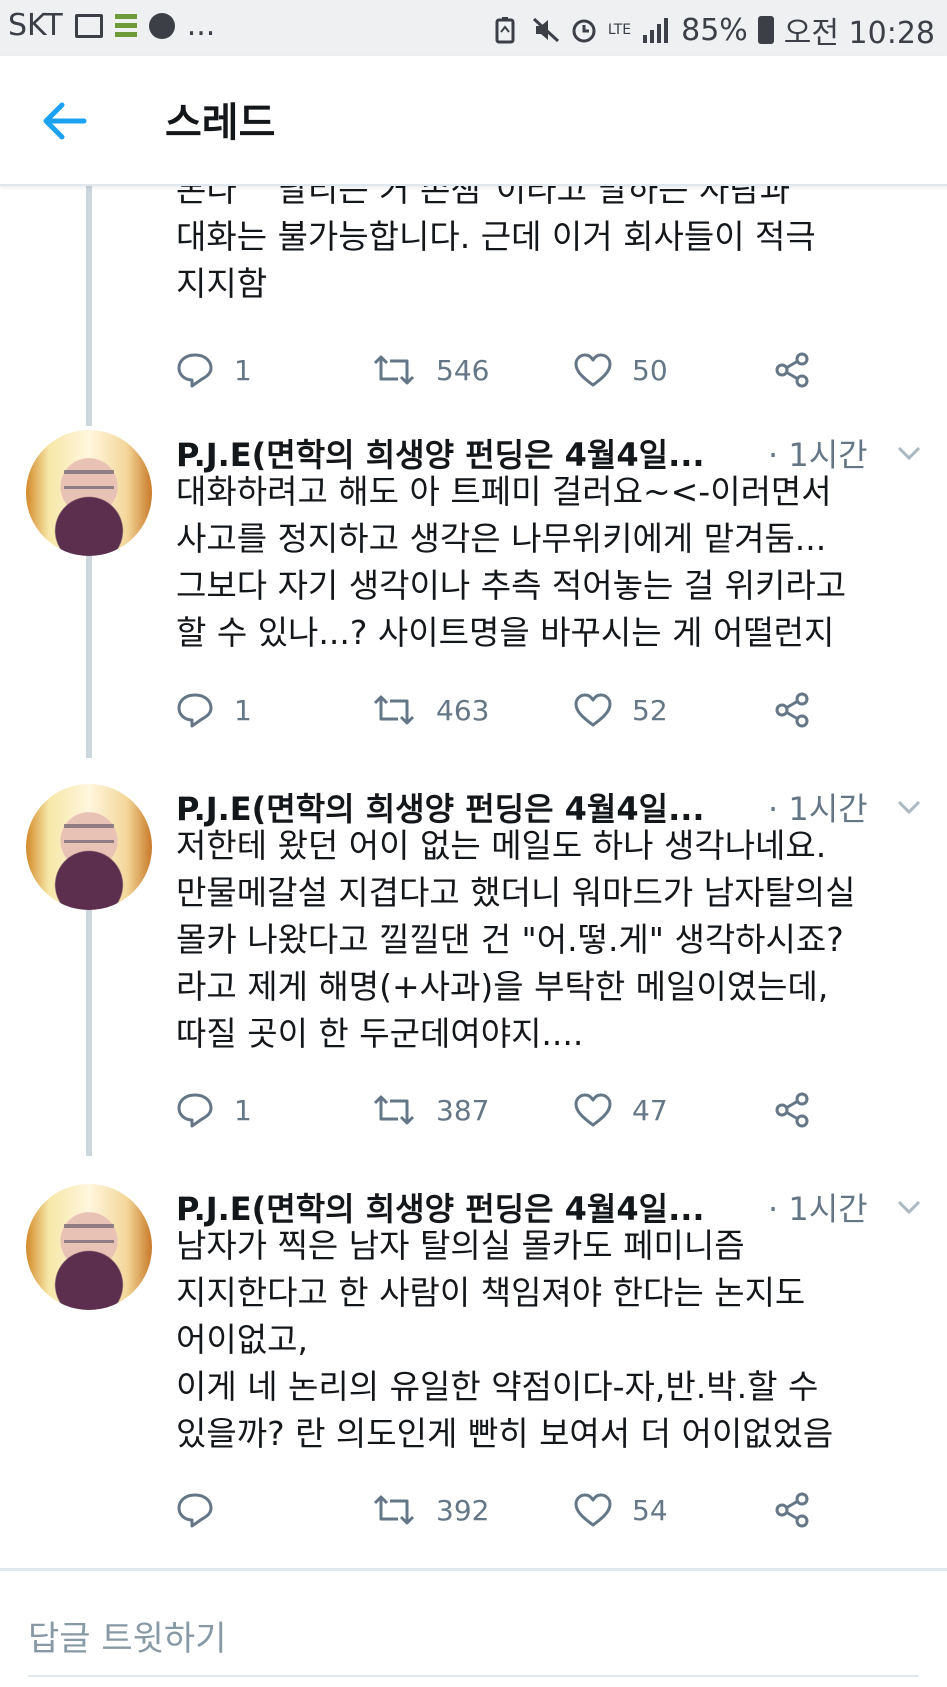 The height and width of the screenshot is (1687, 947). I want to click on tweet-actions: 1 463 52, so click(526, 710).